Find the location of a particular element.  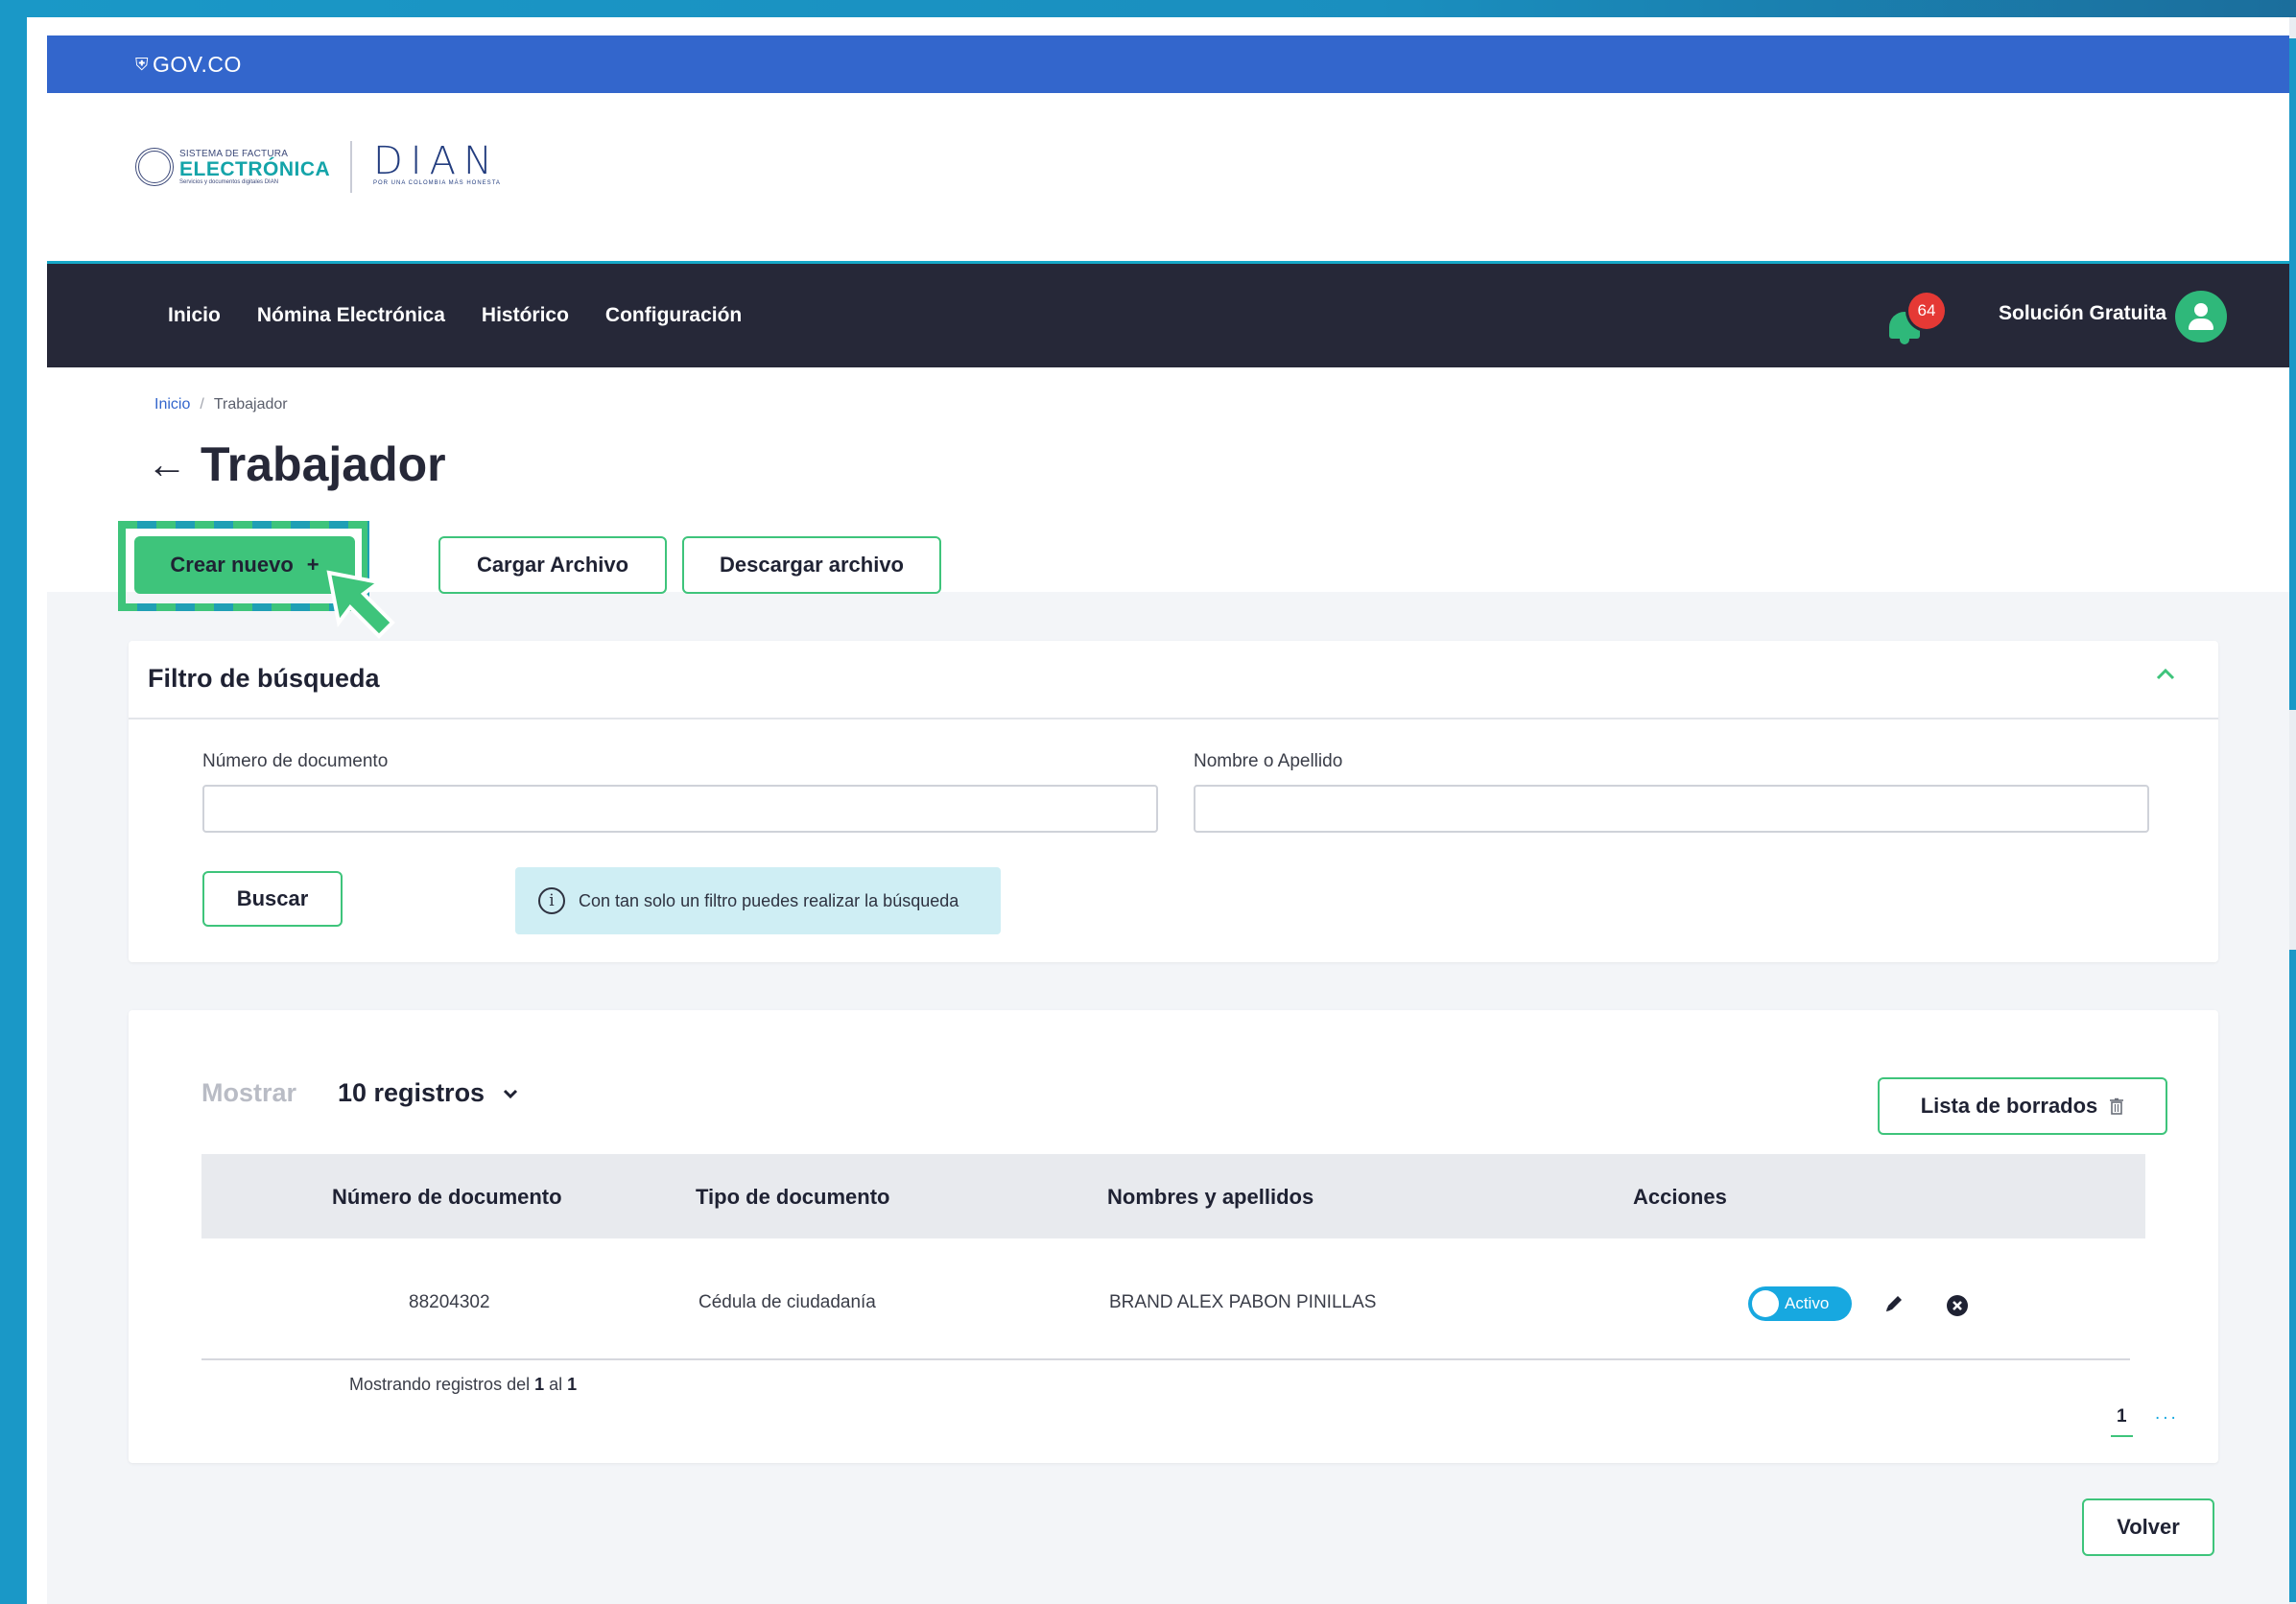

notification-badge: 64 is located at coordinates (1926, 311).